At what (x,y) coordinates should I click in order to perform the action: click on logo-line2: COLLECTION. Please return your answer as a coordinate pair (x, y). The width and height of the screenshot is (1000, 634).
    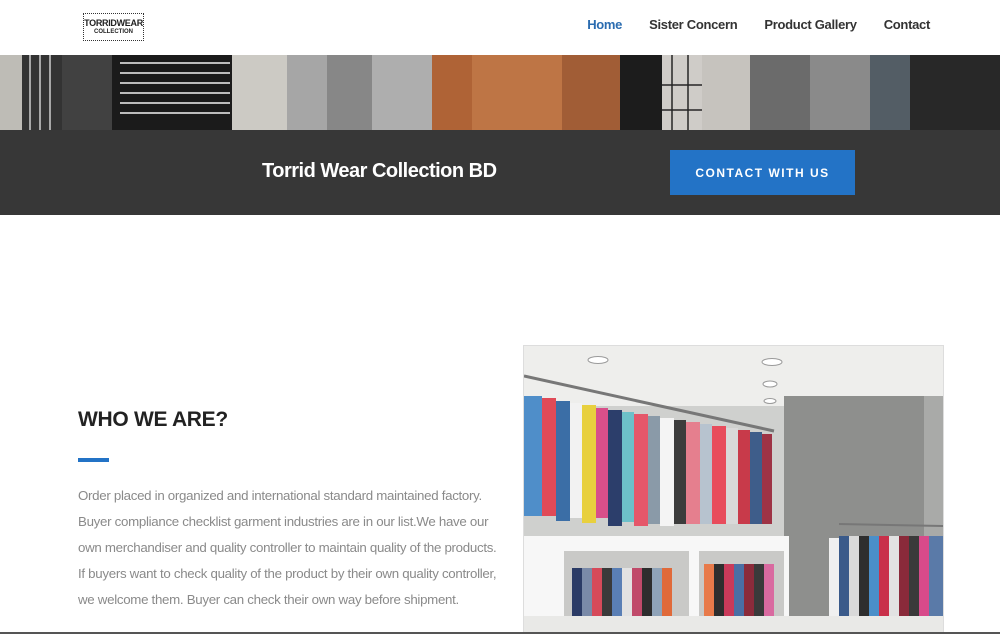
    Looking at the image, I should click on (113, 32).